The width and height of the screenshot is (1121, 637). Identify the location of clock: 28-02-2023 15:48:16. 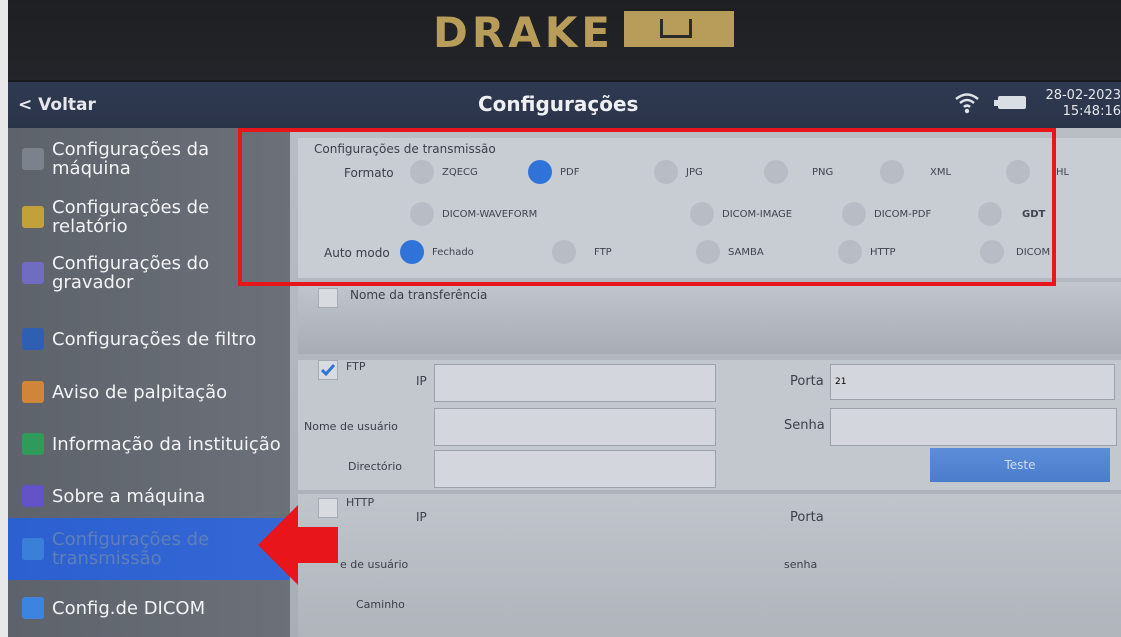
(1078, 104).